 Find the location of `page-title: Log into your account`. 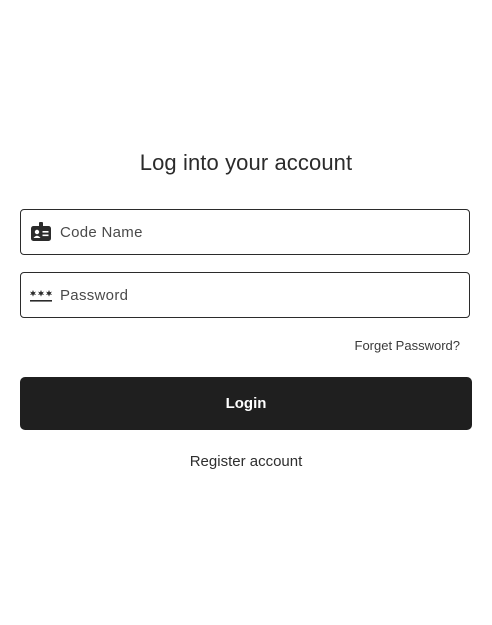

page-title: Log into your account is located at coordinates (246, 162).